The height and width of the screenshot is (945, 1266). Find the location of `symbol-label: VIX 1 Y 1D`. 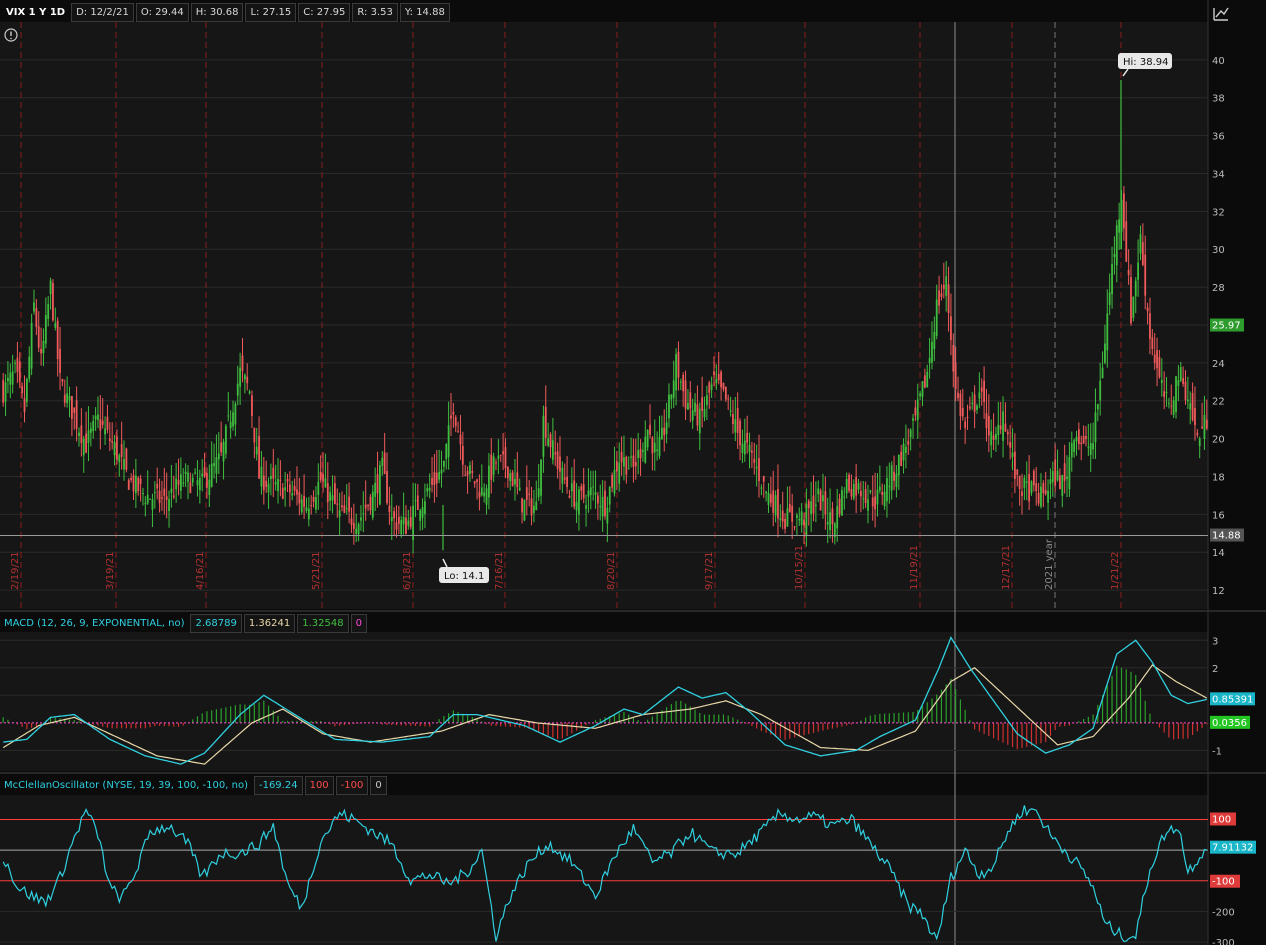

symbol-label: VIX 1 Y 1D is located at coordinates (35, 12).